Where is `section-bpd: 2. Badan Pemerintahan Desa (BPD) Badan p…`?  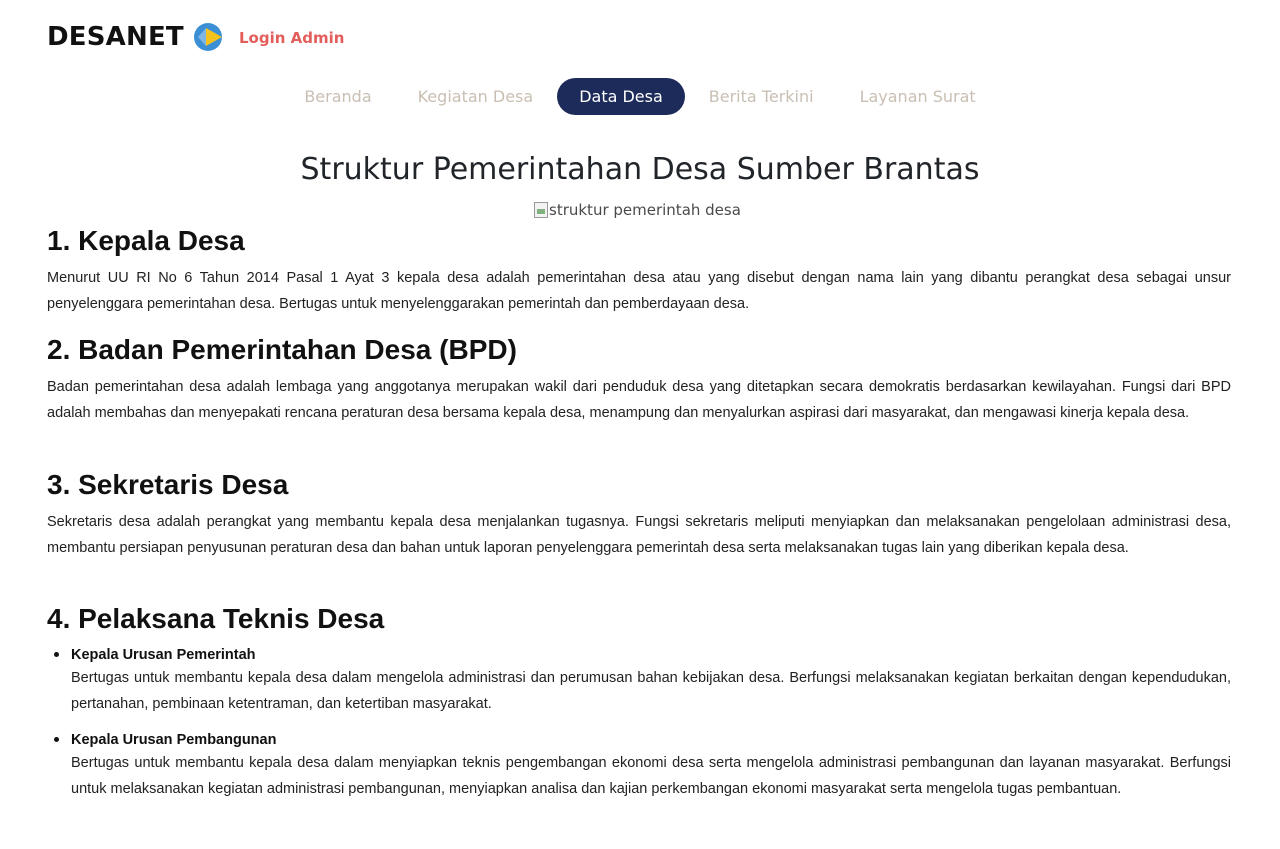 section-bpd: 2. Badan Pemerintahan Desa (BPD) Badan p… is located at coordinates (639, 379).